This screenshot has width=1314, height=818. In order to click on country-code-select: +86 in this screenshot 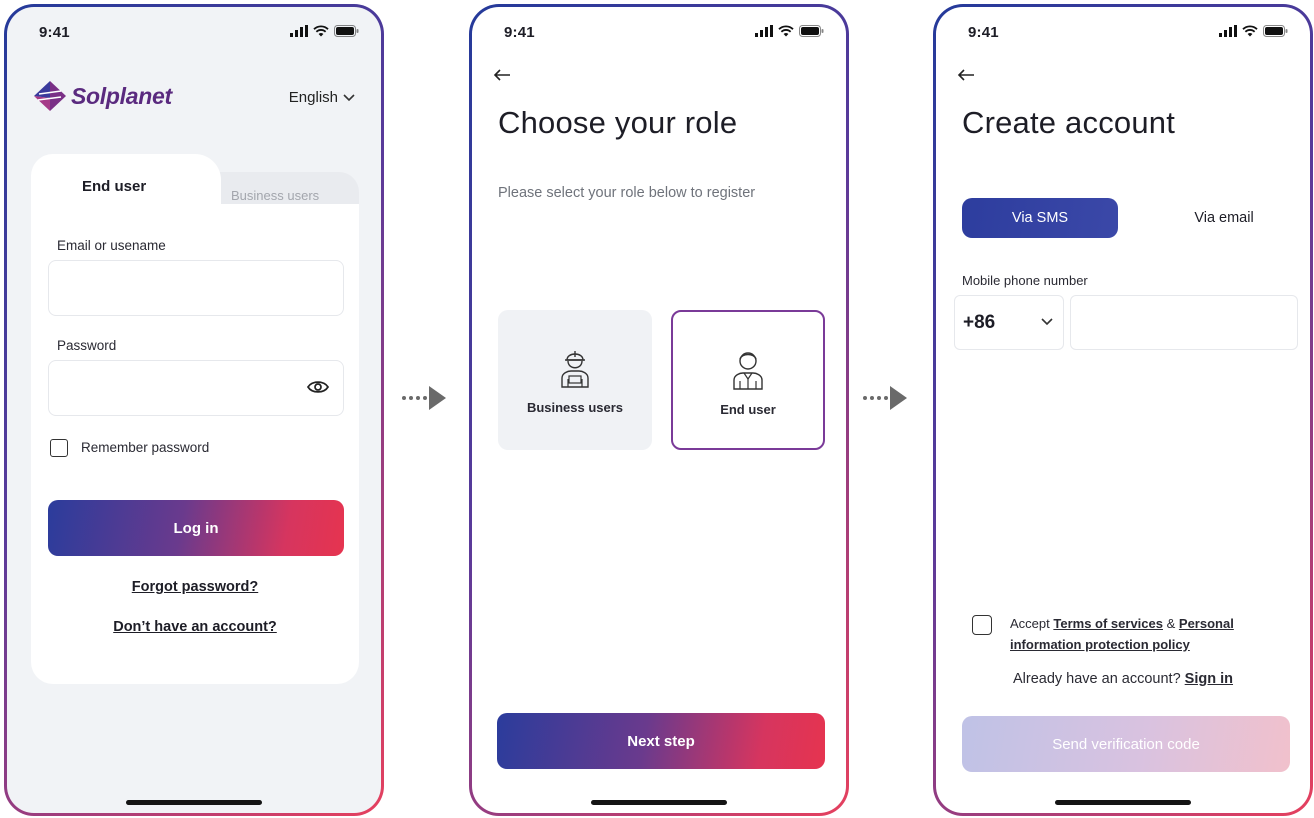, I will do `click(1009, 322)`.